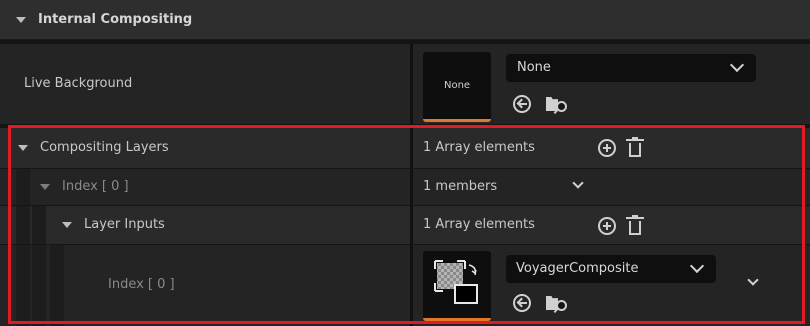 This screenshot has height=326, width=810. I want to click on index-label: Index [ 0 ], so click(95, 186).